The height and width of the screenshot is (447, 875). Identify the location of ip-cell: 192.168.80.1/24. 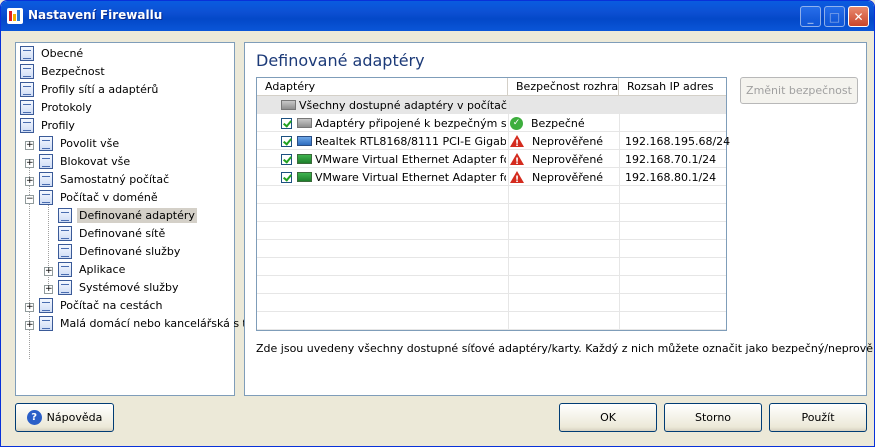
(671, 177).